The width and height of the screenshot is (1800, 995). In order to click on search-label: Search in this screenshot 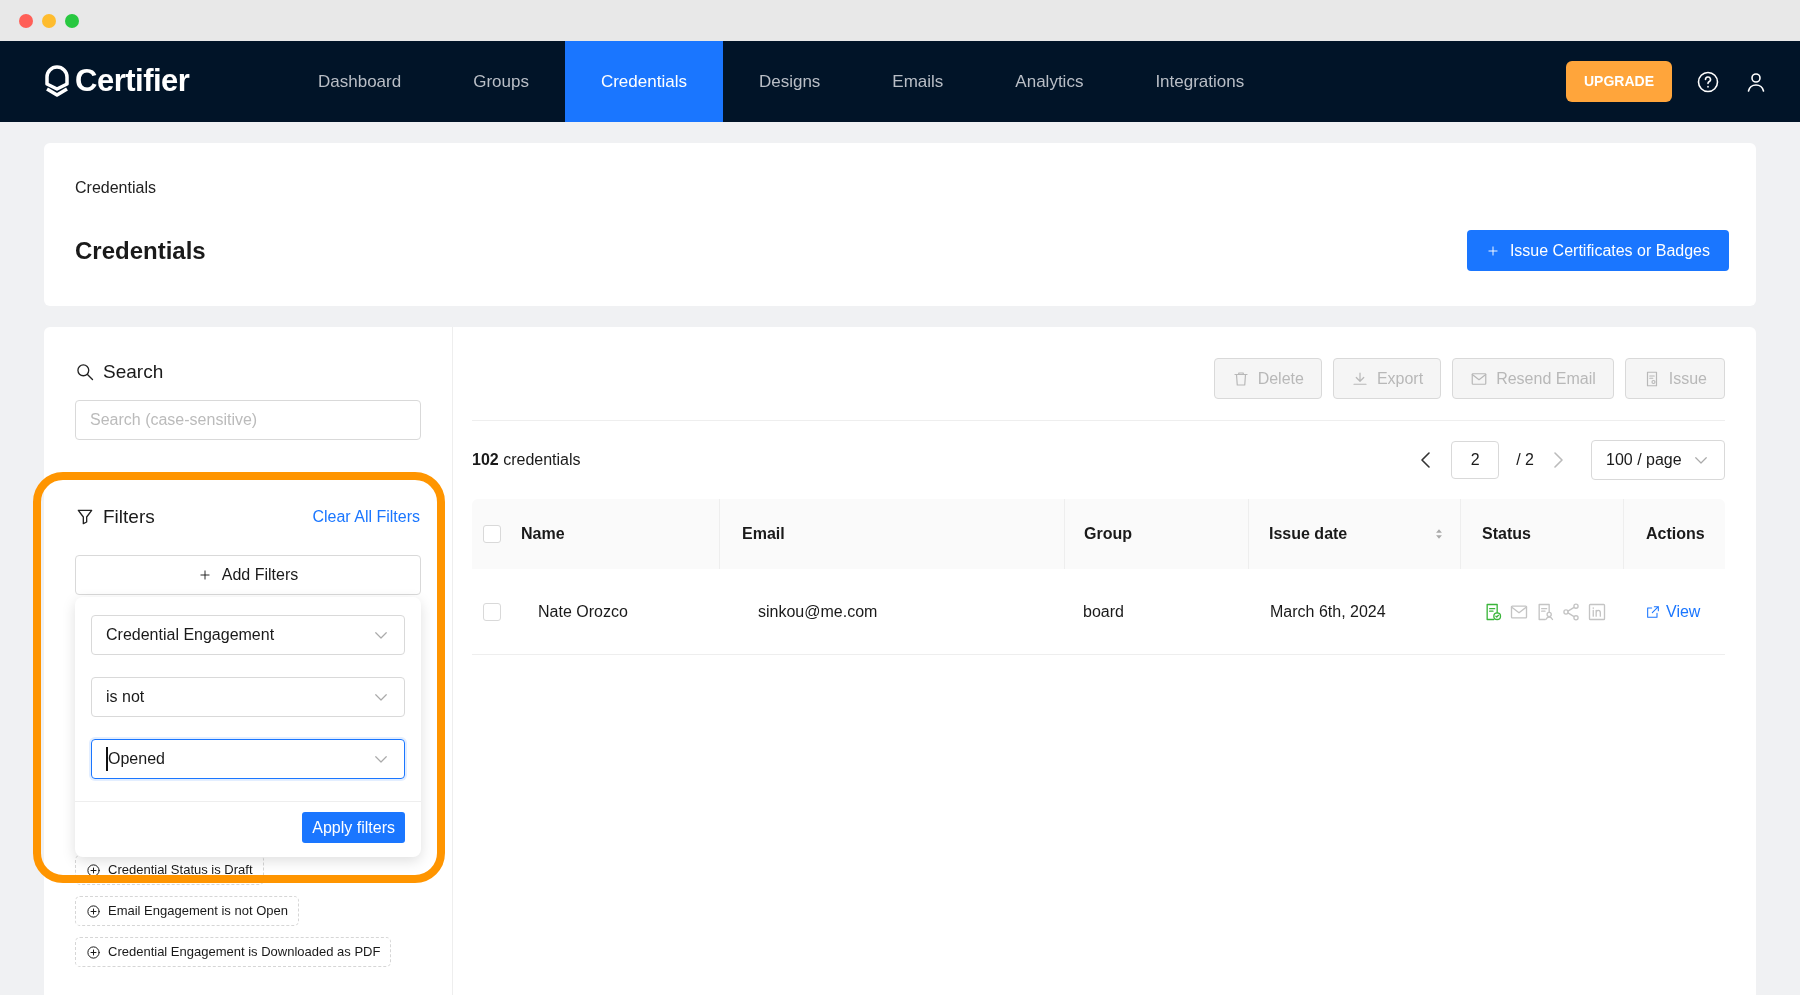, I will do `click(133, 371)`.